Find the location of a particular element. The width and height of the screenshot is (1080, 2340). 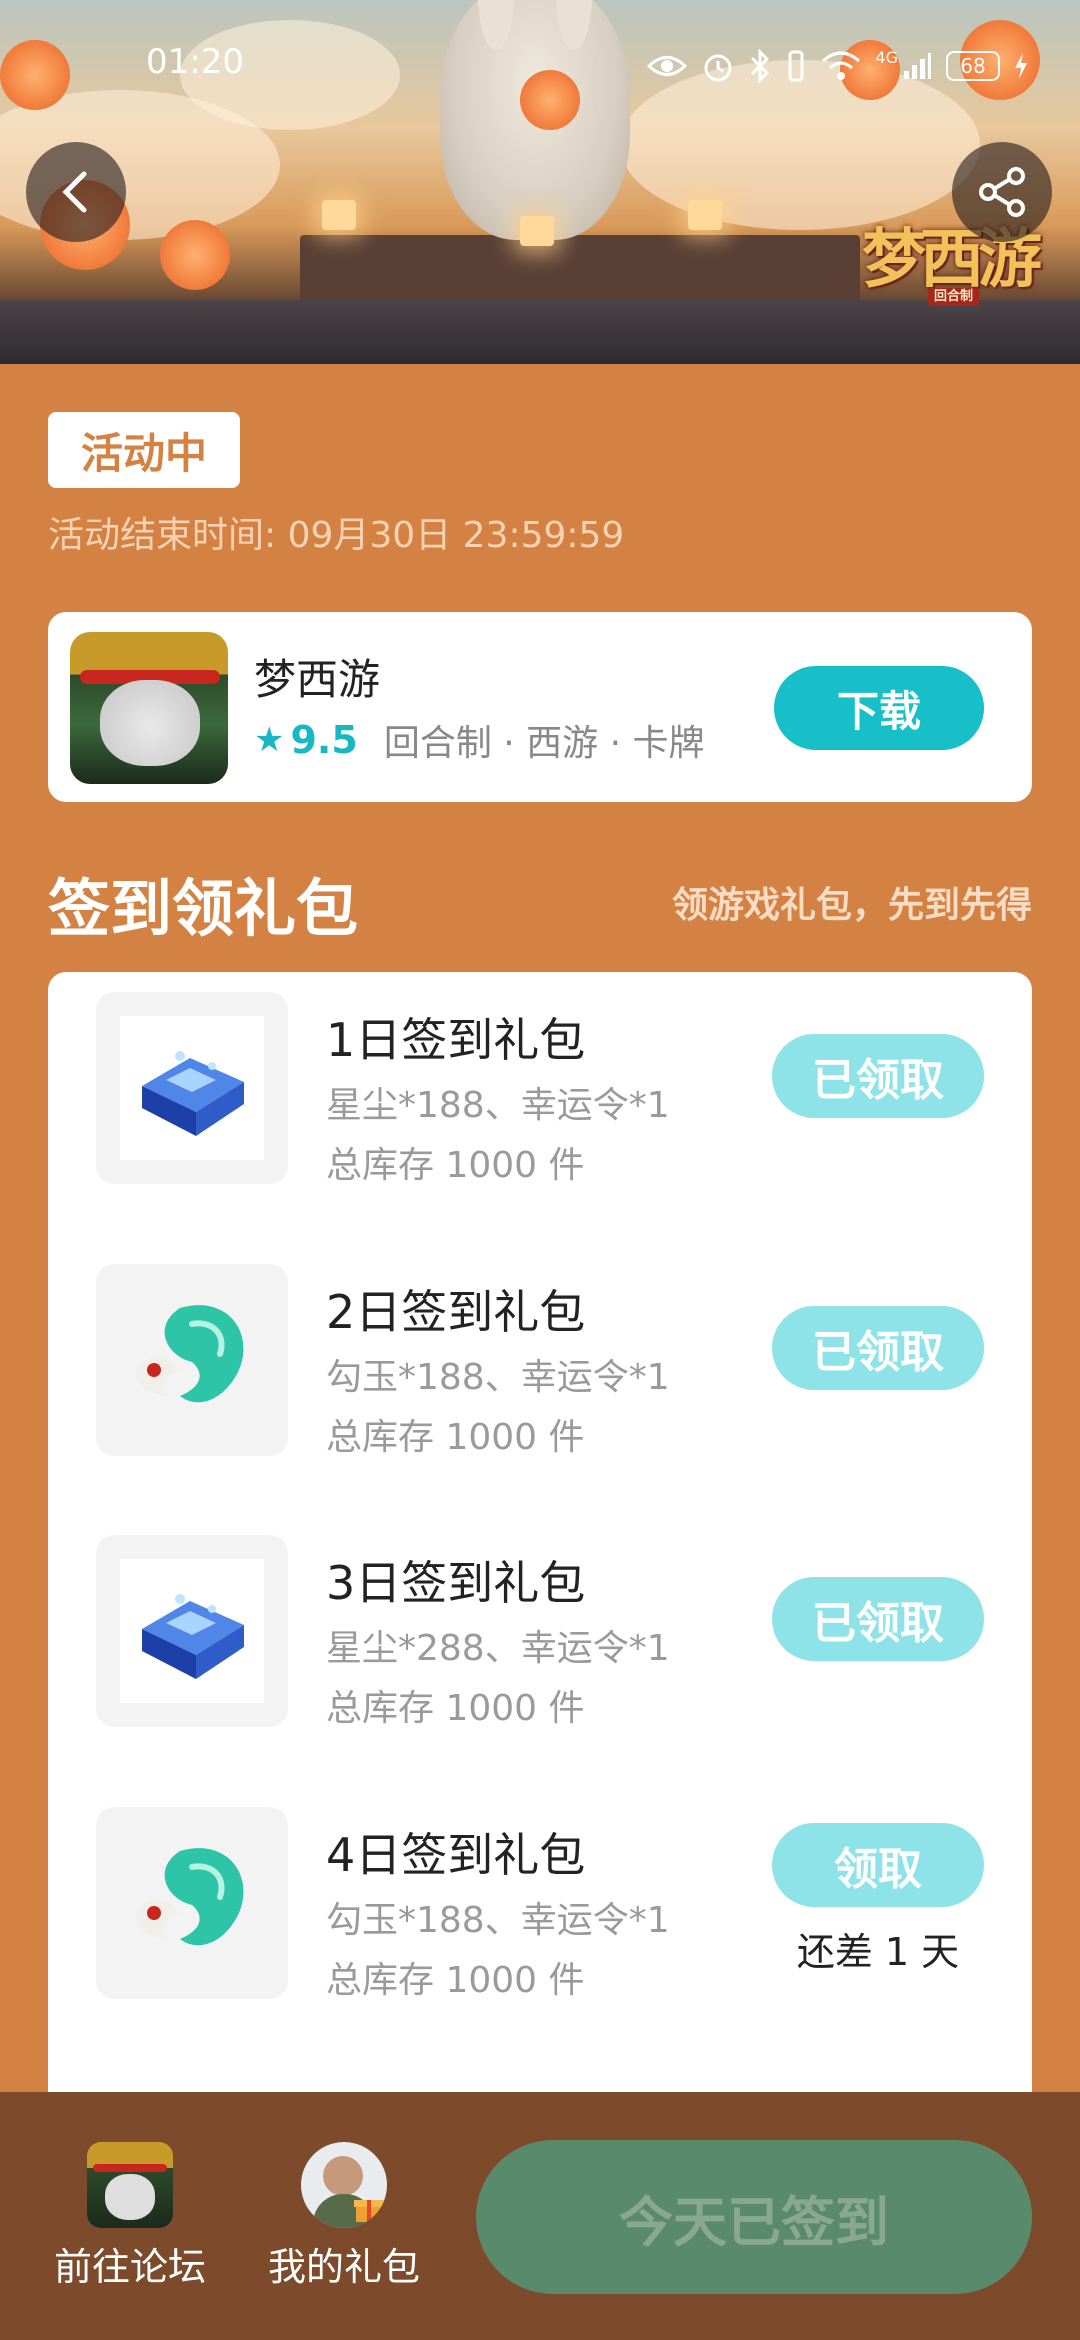

signal-icon is located at coordinates (917, 66).